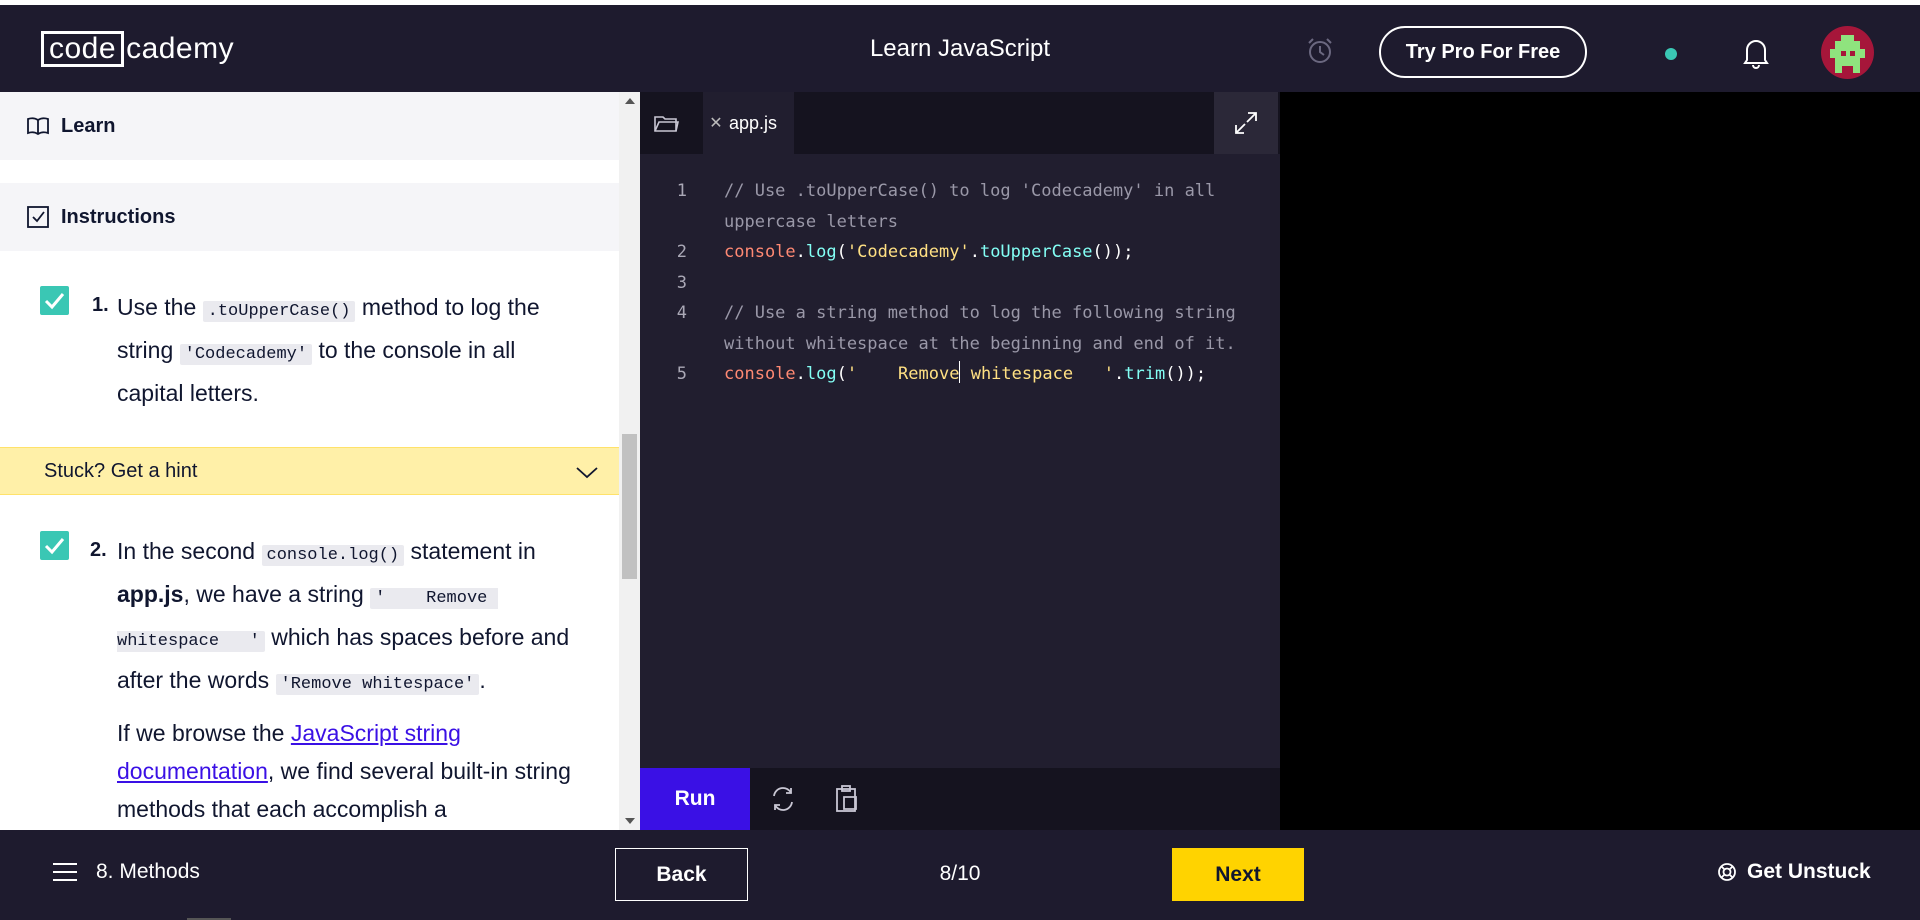 This screenshot has height=920, width=1920. What do you see at coordinates (189, 551) in the screenshot?
I see `task-2-text-a: In the second` at bounding box center [189, 551].